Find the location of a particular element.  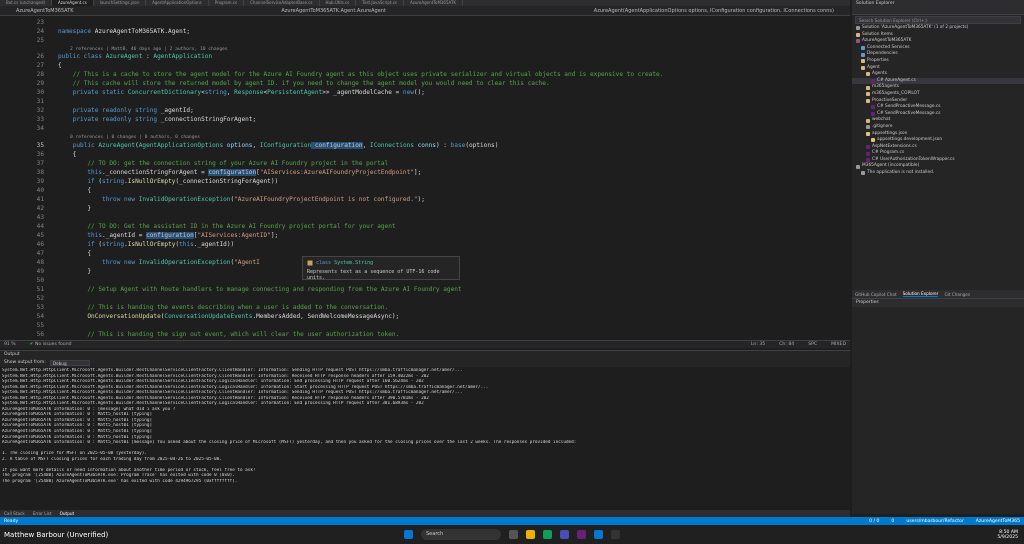

solution-tree-item: AzureAgentToM365ATK is located at coordinates (938, 41).